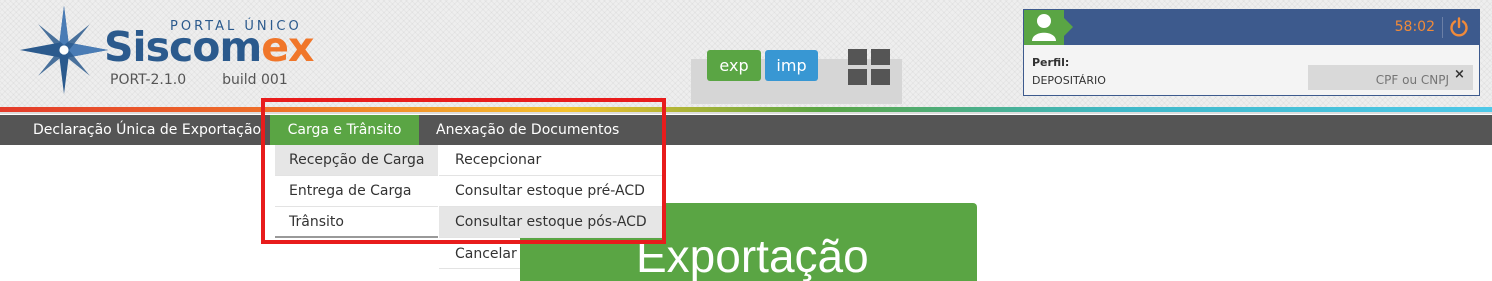 Image resolution: width=1492 pixels, height=281 pixels. What do you see at coordinates (1459, 27) in the screenshot?
I see `power-icon` at bounding box center [1459, 27].